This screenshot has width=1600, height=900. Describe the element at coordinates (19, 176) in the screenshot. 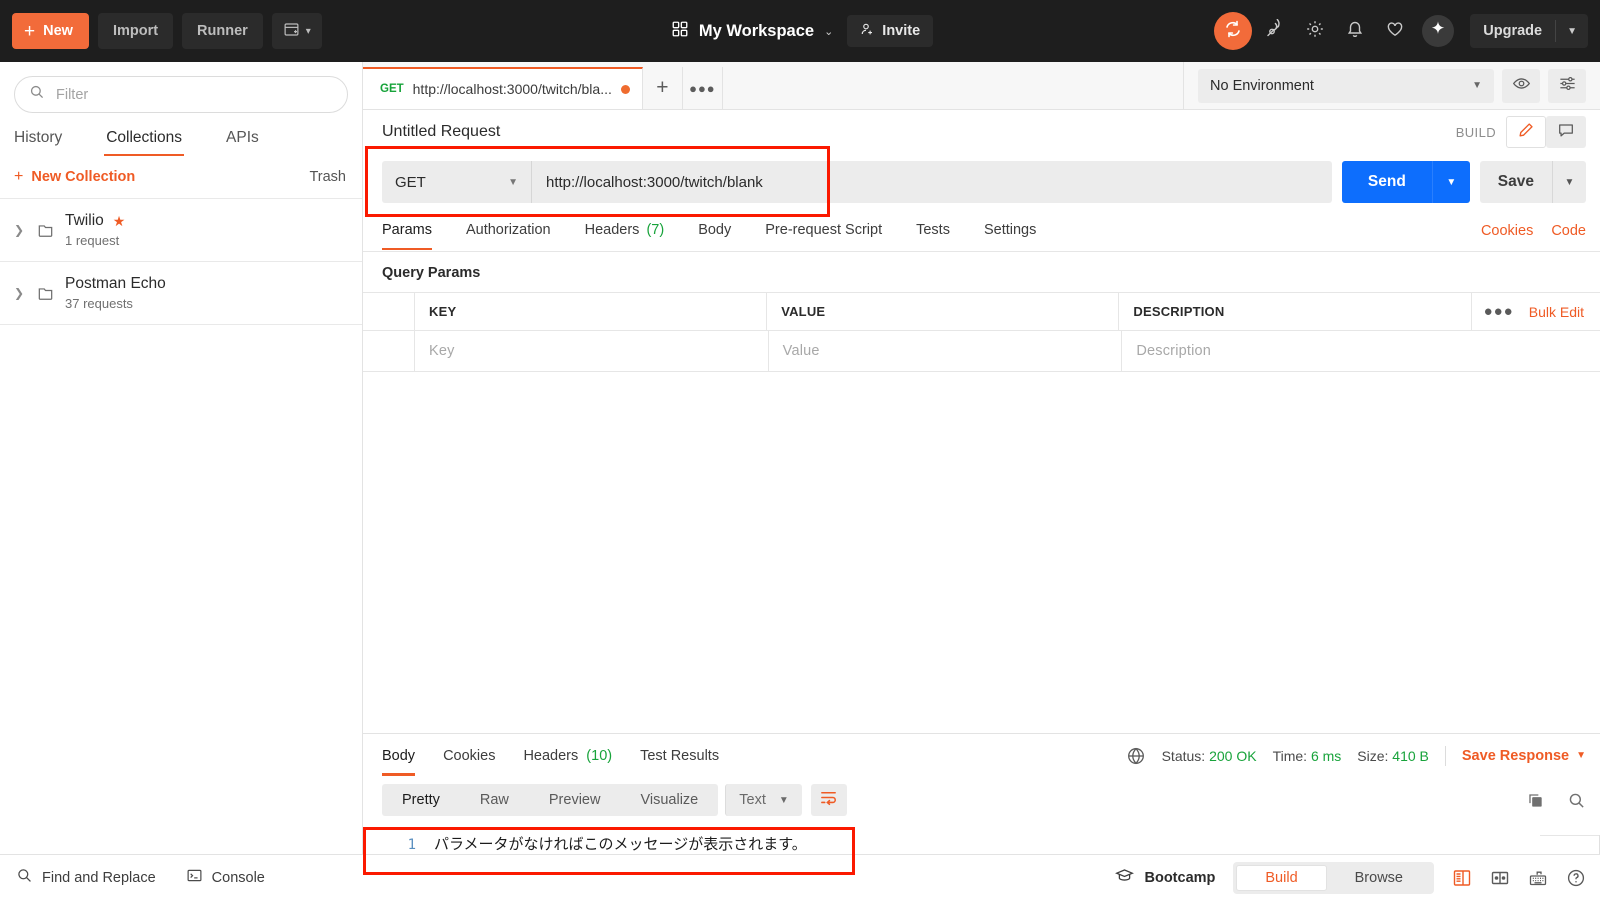

I see `plus-icon: +` at that location.